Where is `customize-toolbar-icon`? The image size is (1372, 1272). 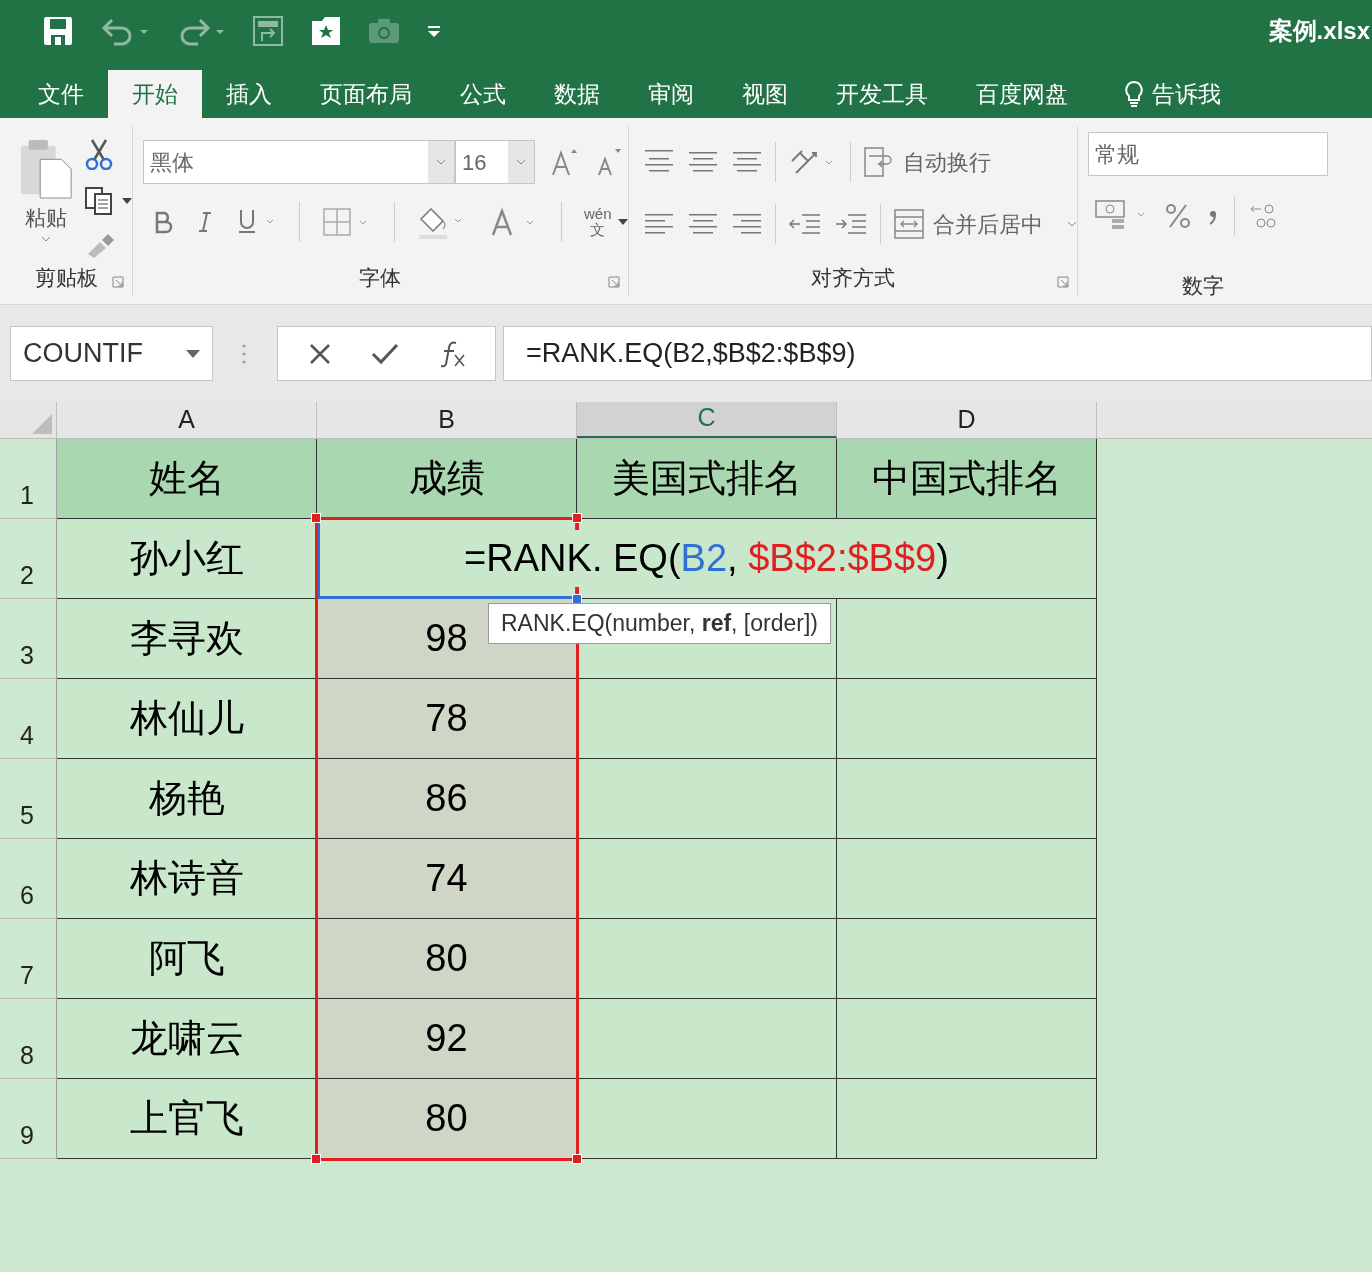
customize-toolbar-icon is located at coordinates (434, 31).